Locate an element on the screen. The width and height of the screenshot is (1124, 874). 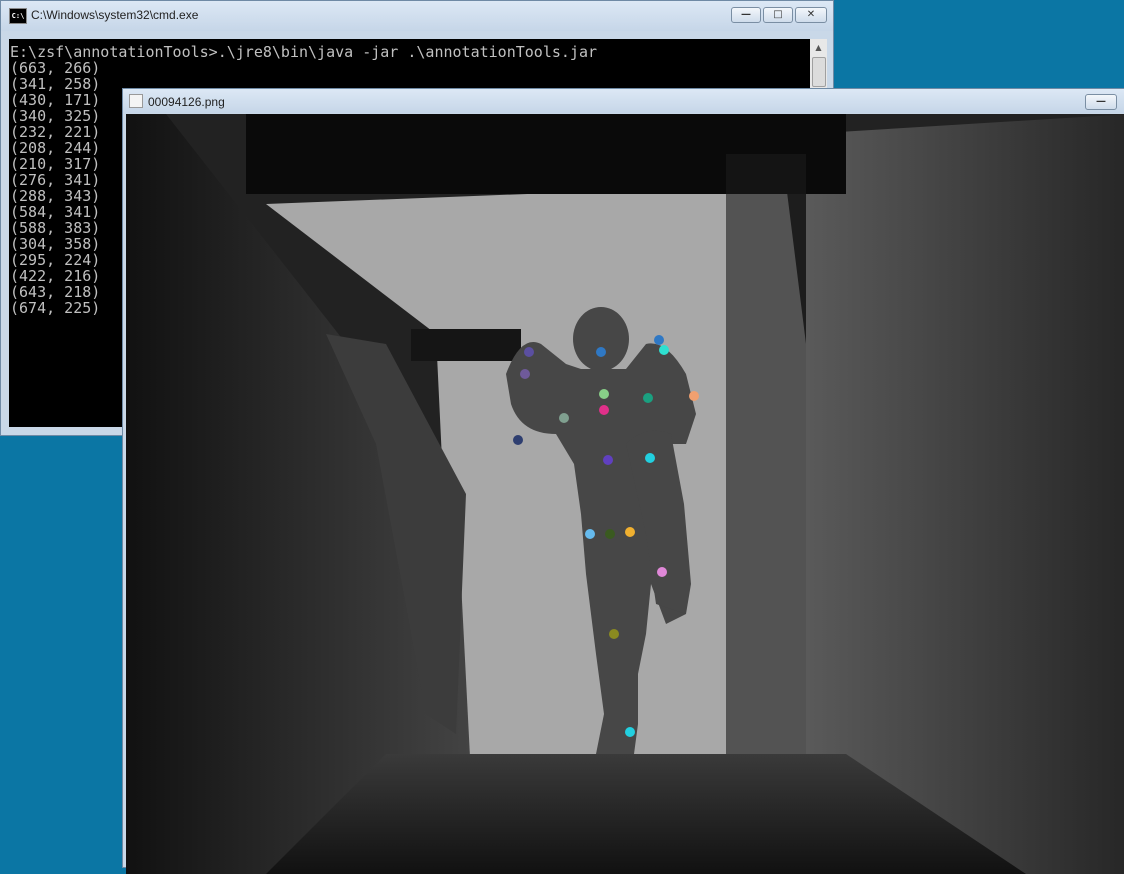
cmd-titlebar: C:\ C:\Windows\system32\cmd.exe — □ ✕ is located at coordinates (417, 16).